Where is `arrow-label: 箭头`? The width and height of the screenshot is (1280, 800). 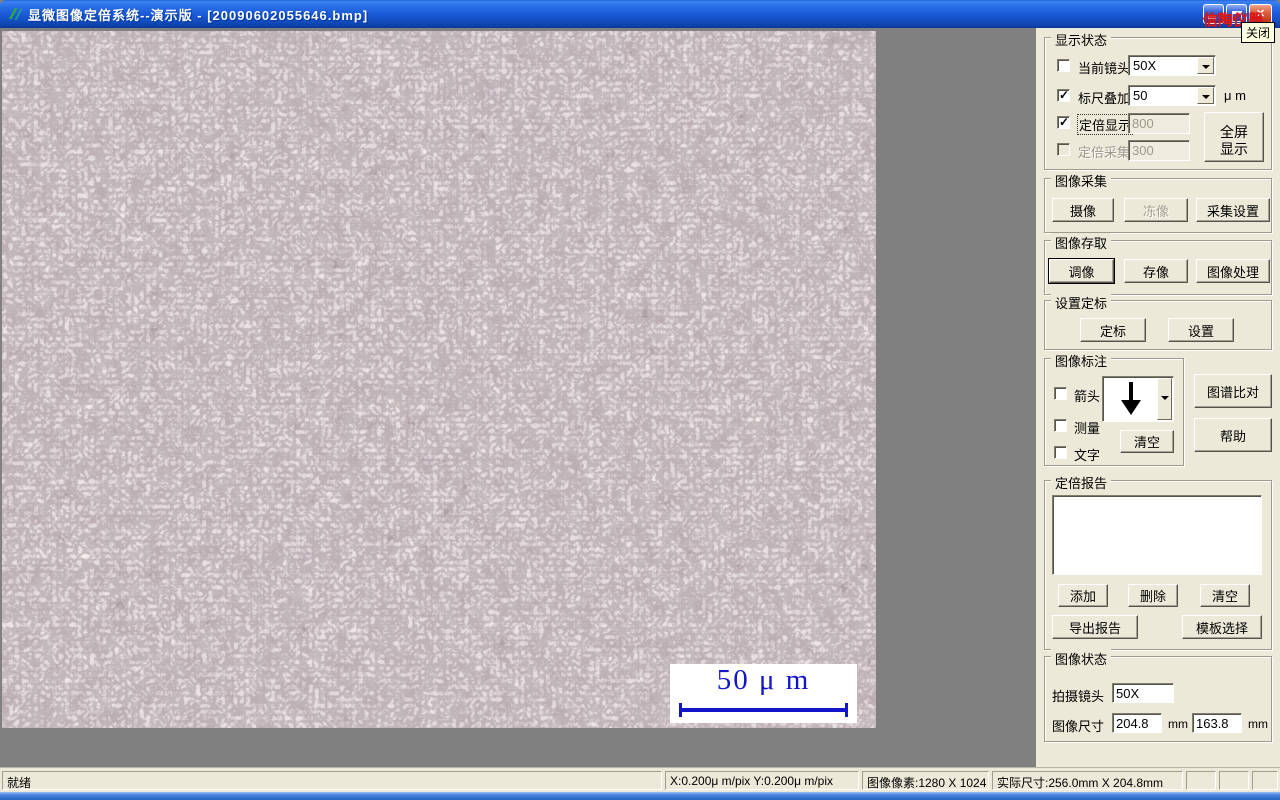
arrow-label: 箭头 is located at coordinates (1087, 396).